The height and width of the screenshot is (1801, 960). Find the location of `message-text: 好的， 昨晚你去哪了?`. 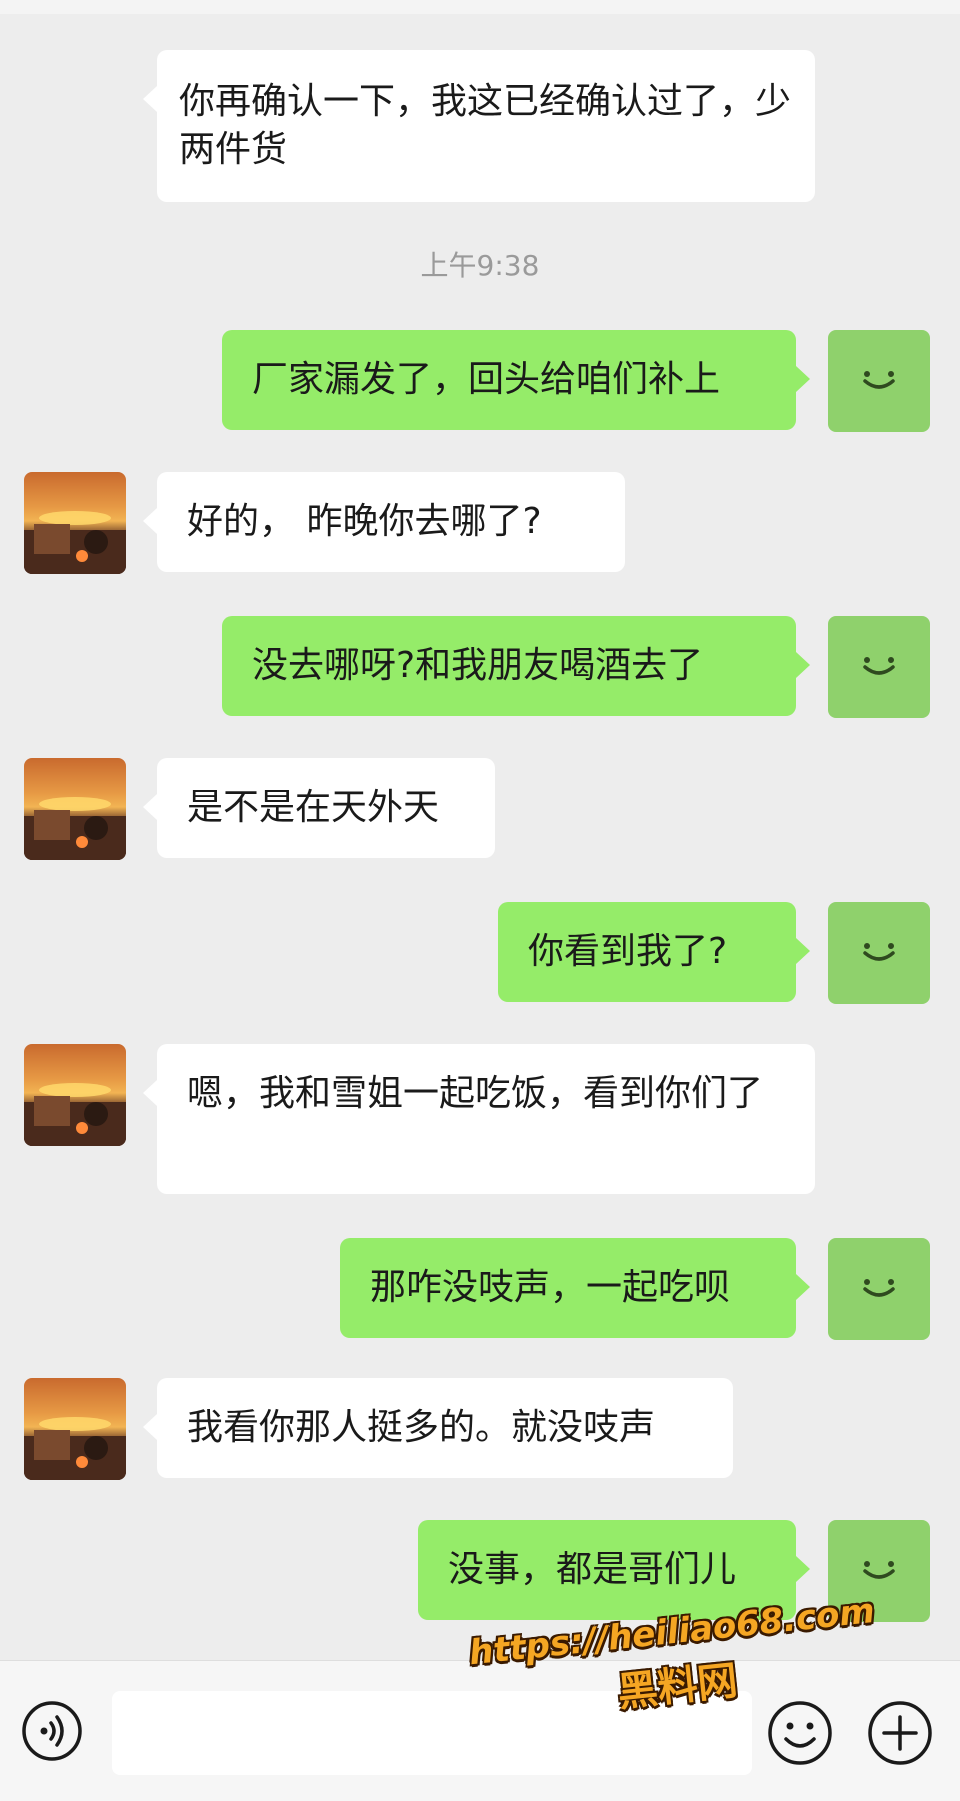

message-text: 好的， 昨晚你去哪了? is located at coordinates (364, 521).